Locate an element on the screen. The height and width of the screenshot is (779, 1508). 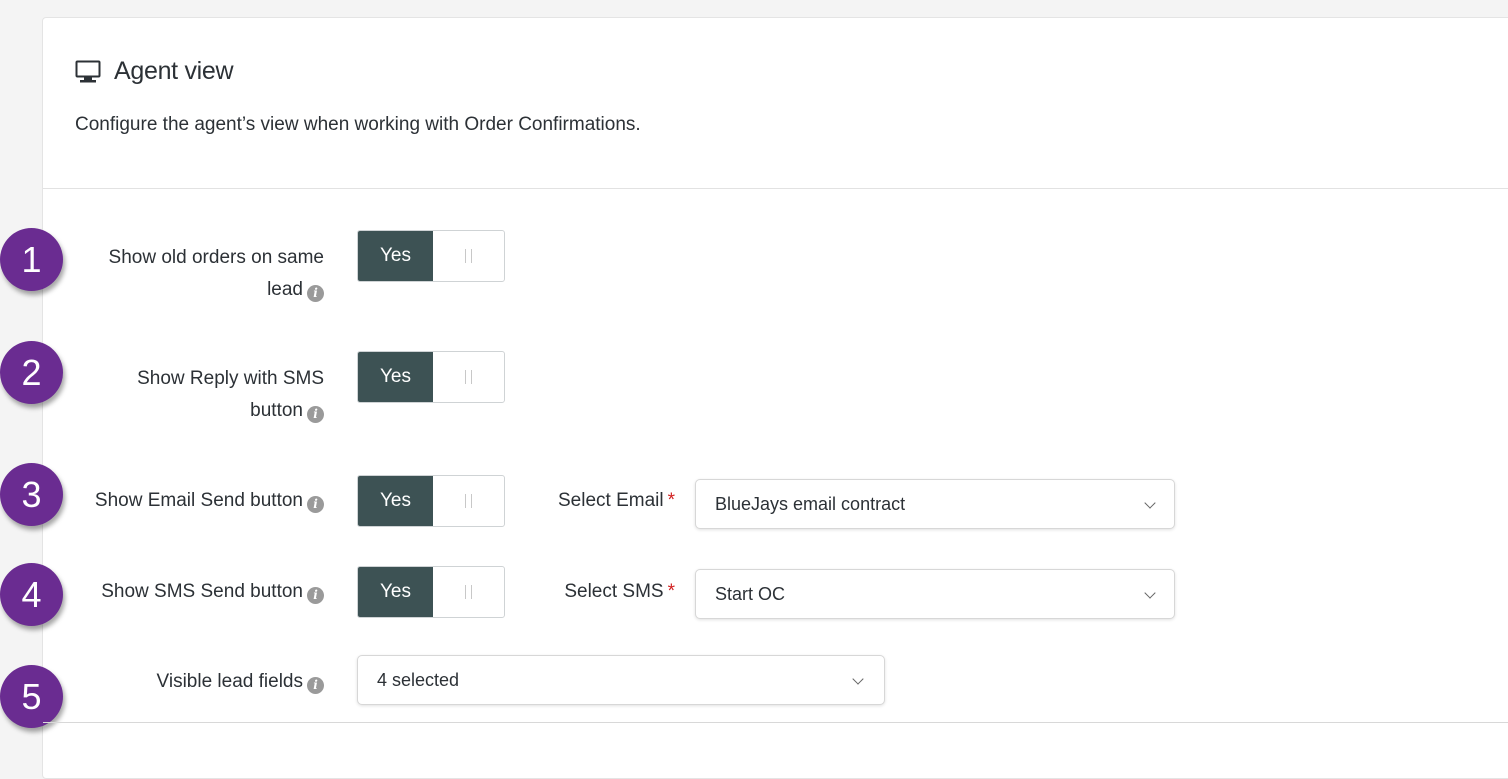
sms-send-label-text: Show SMS Send button is located at coordinates (202, 591).